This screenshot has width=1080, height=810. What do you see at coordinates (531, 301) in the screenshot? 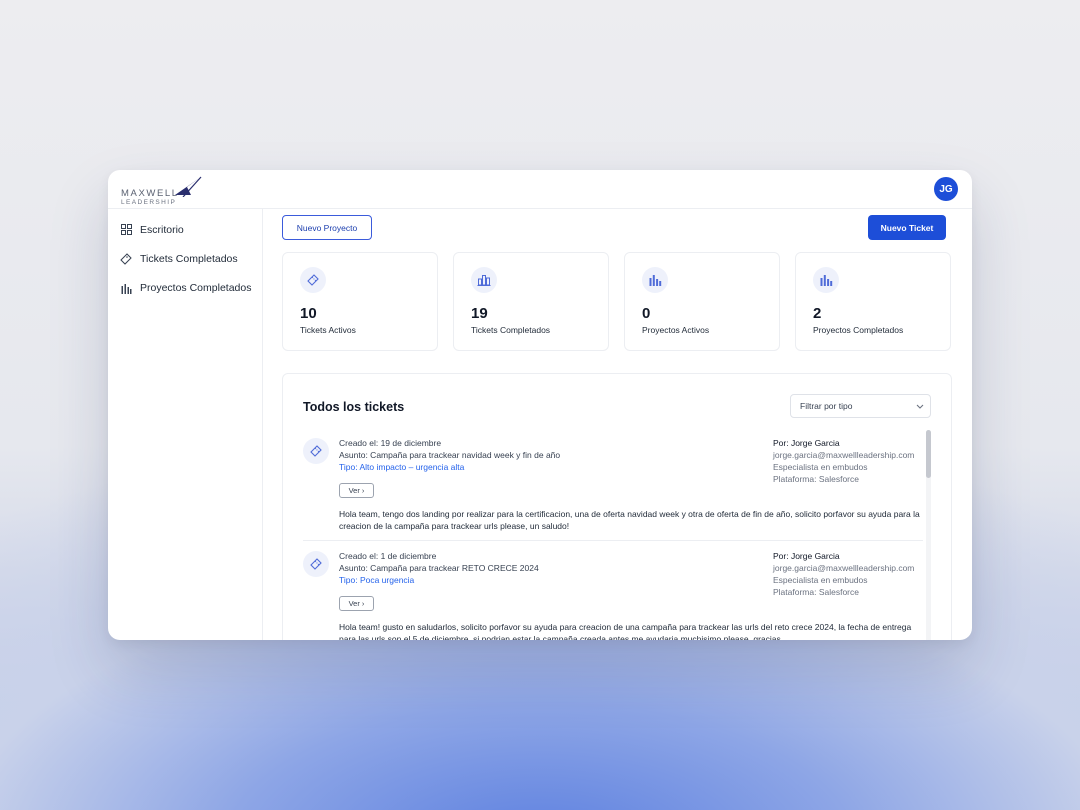
I see `stat-card-tickets-completados: 19 Tickets Completados` at bounding box center [531, 301].